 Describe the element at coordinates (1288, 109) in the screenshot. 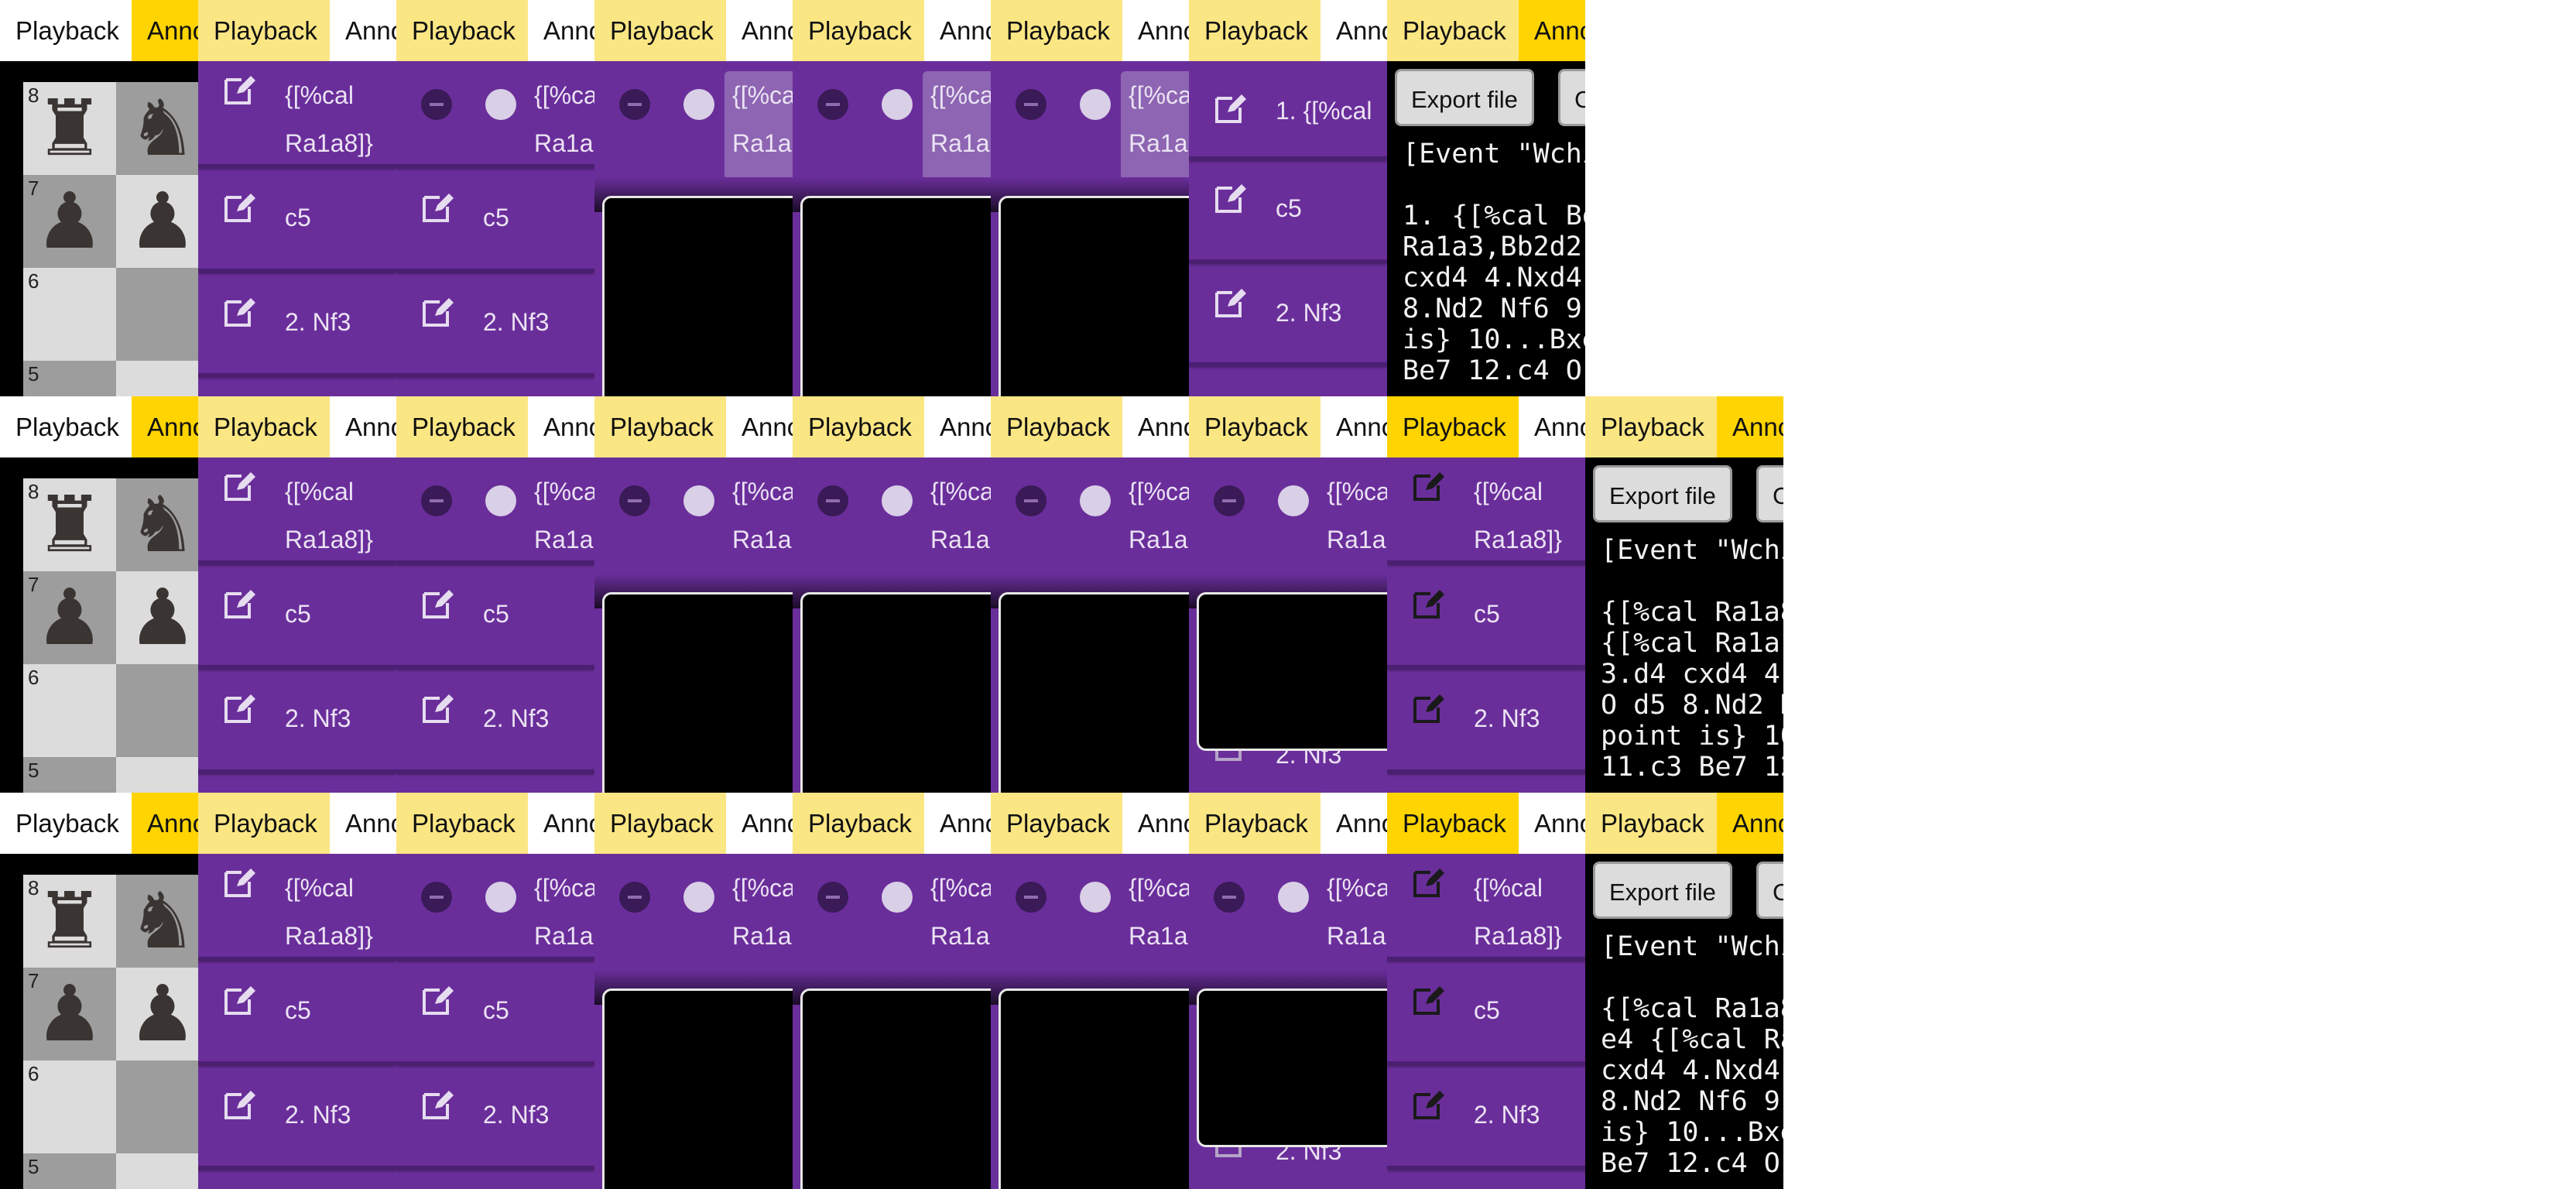

I see `move-row: 1. {[%cal` at that location.